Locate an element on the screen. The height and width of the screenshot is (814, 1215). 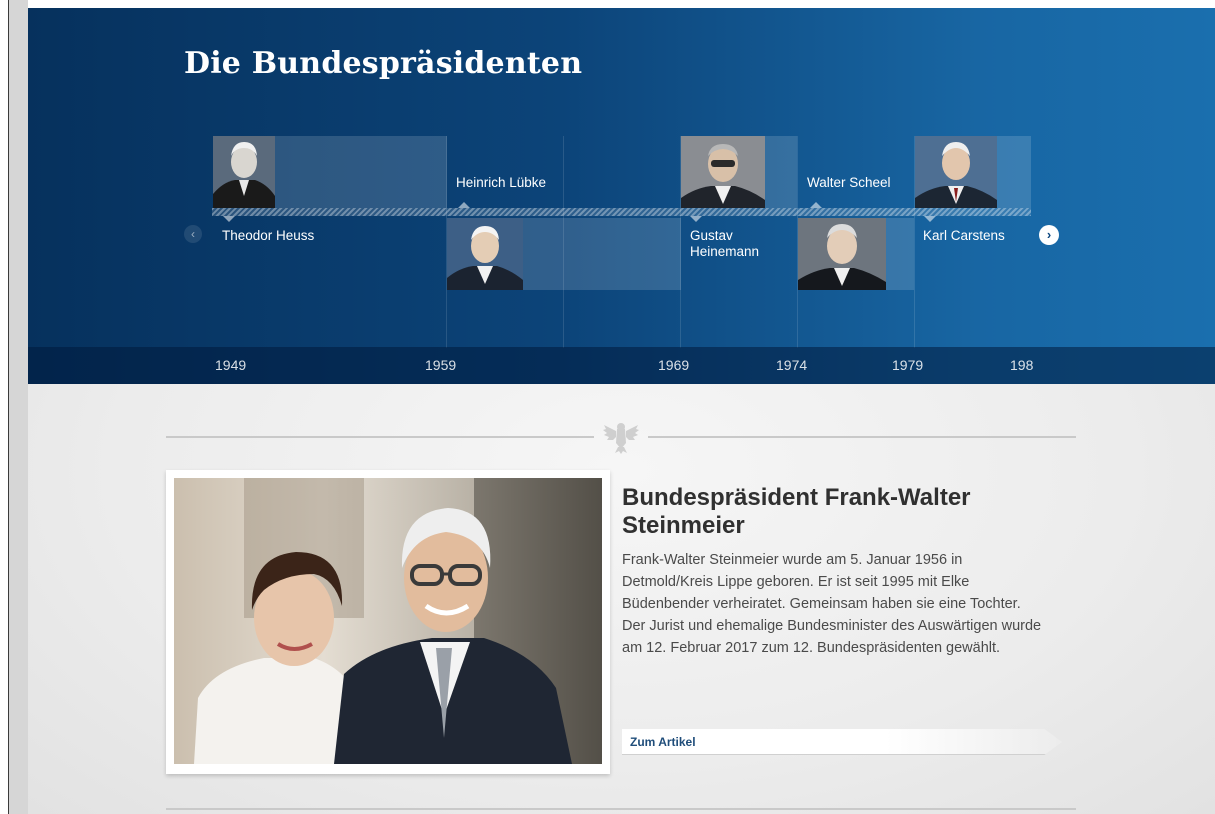
portrait-walter-scheel is located at coordinates (842, 254).